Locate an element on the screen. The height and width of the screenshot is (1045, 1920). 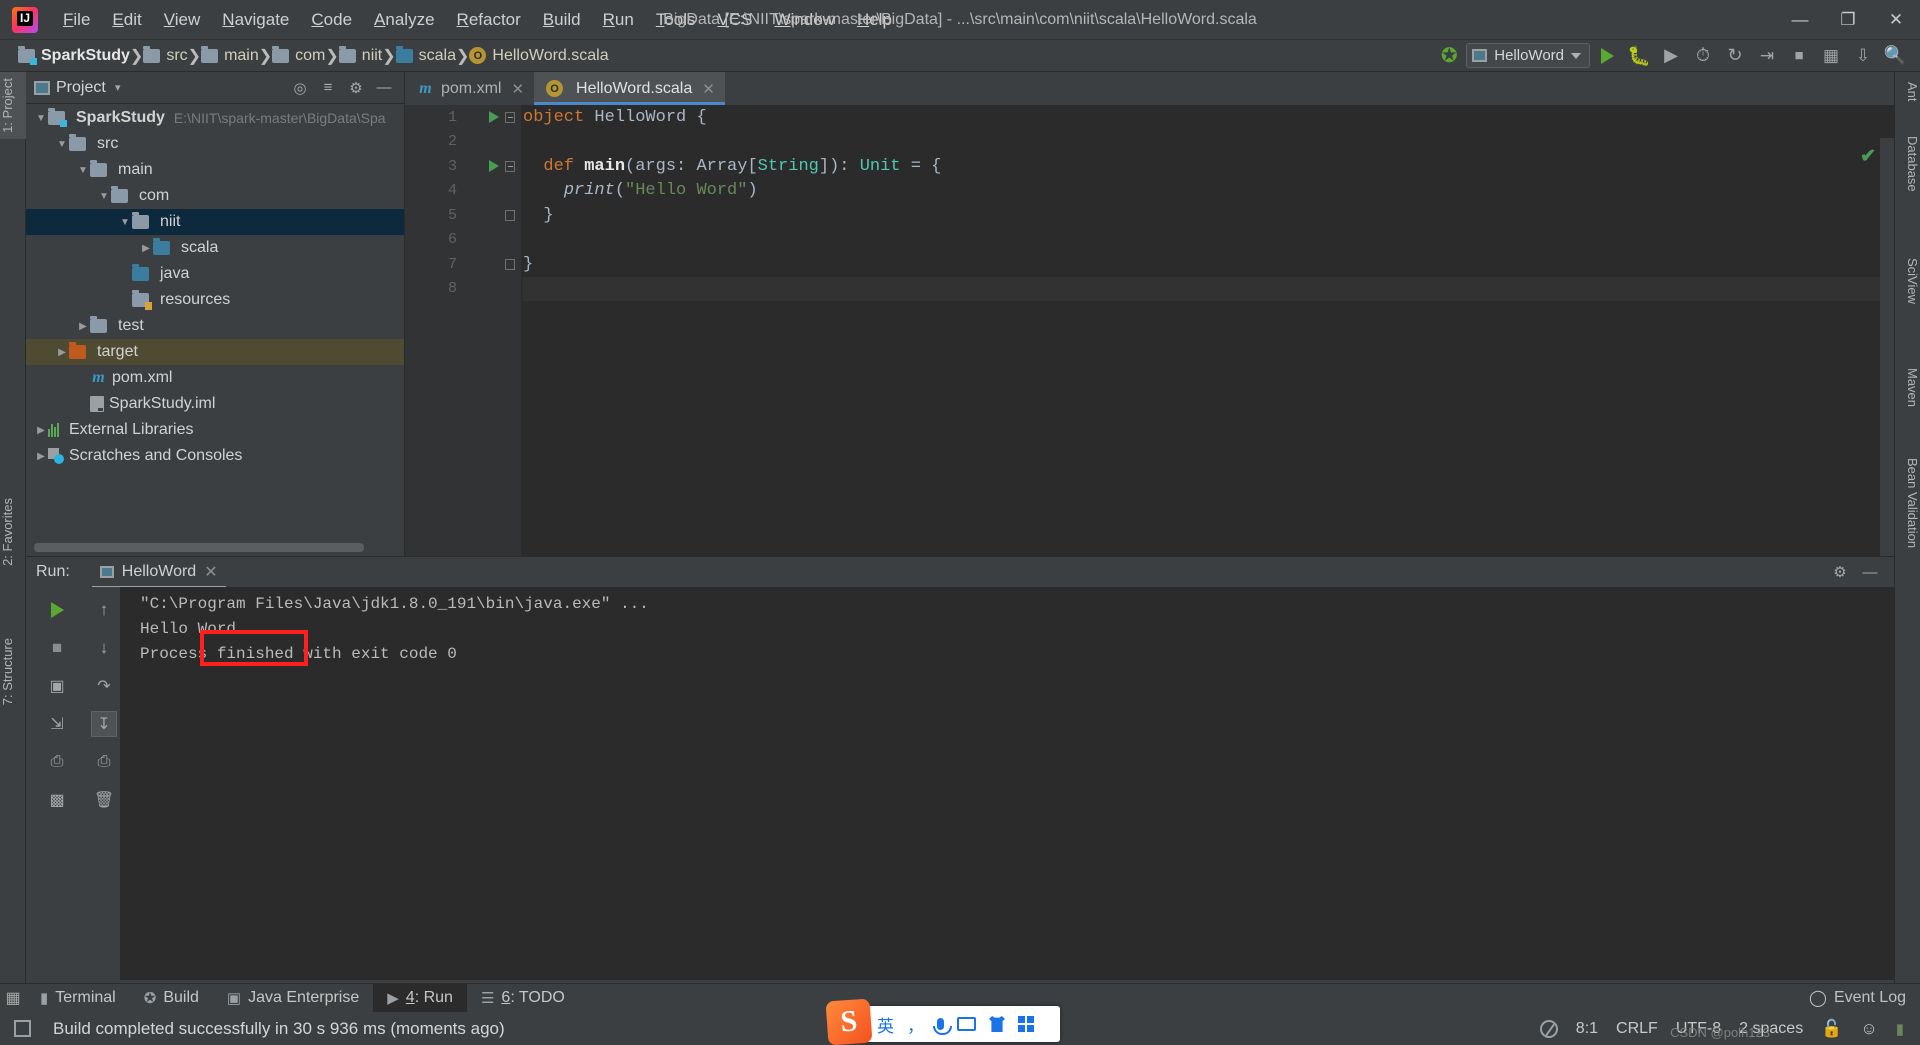
rerun-icon: ↻ is located at coordinates (1735, 56).